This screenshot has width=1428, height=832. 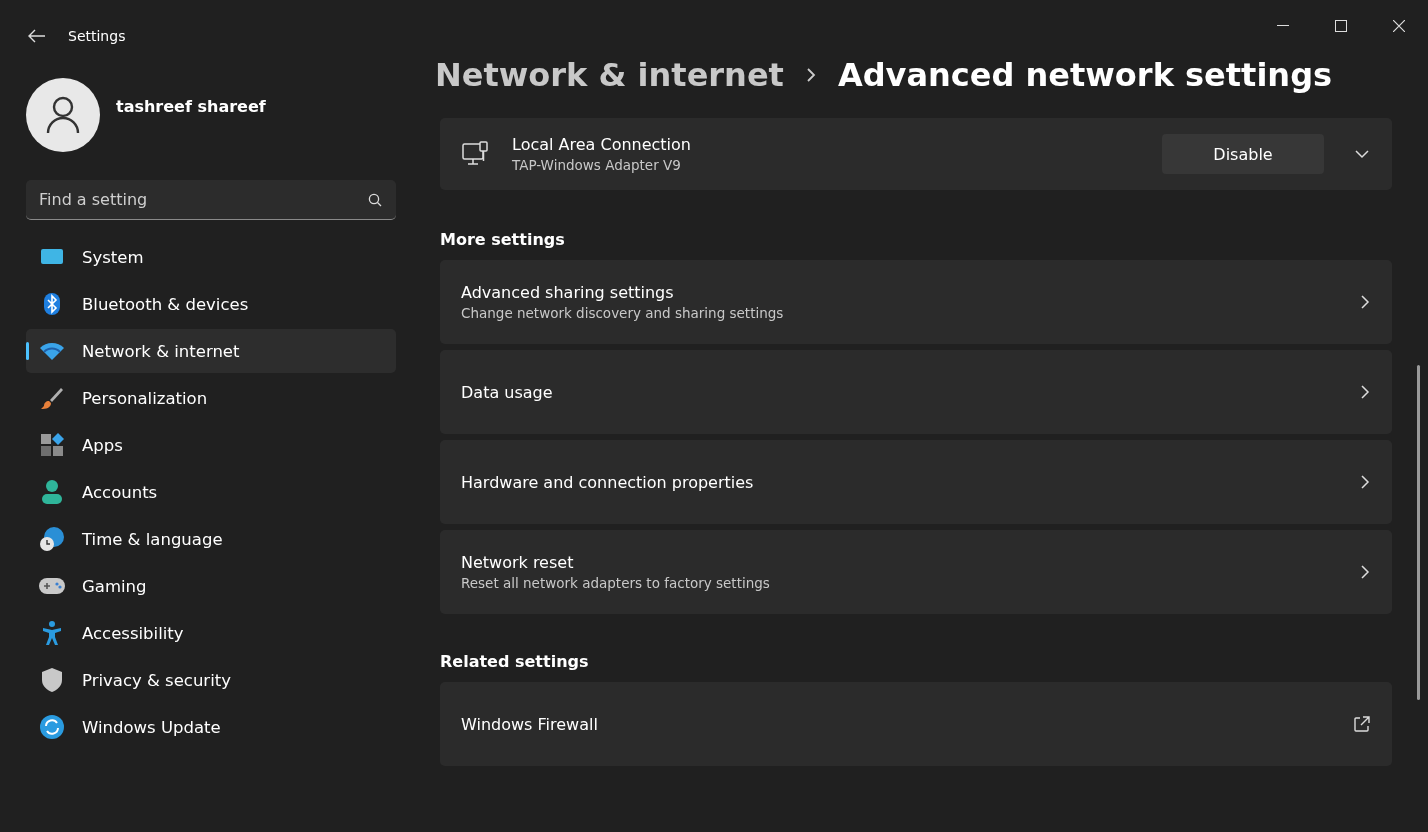 What do you see at coordinates (52, 257) in the screenshot?
I see `monitor-icon` at bounding box center [52, 257].